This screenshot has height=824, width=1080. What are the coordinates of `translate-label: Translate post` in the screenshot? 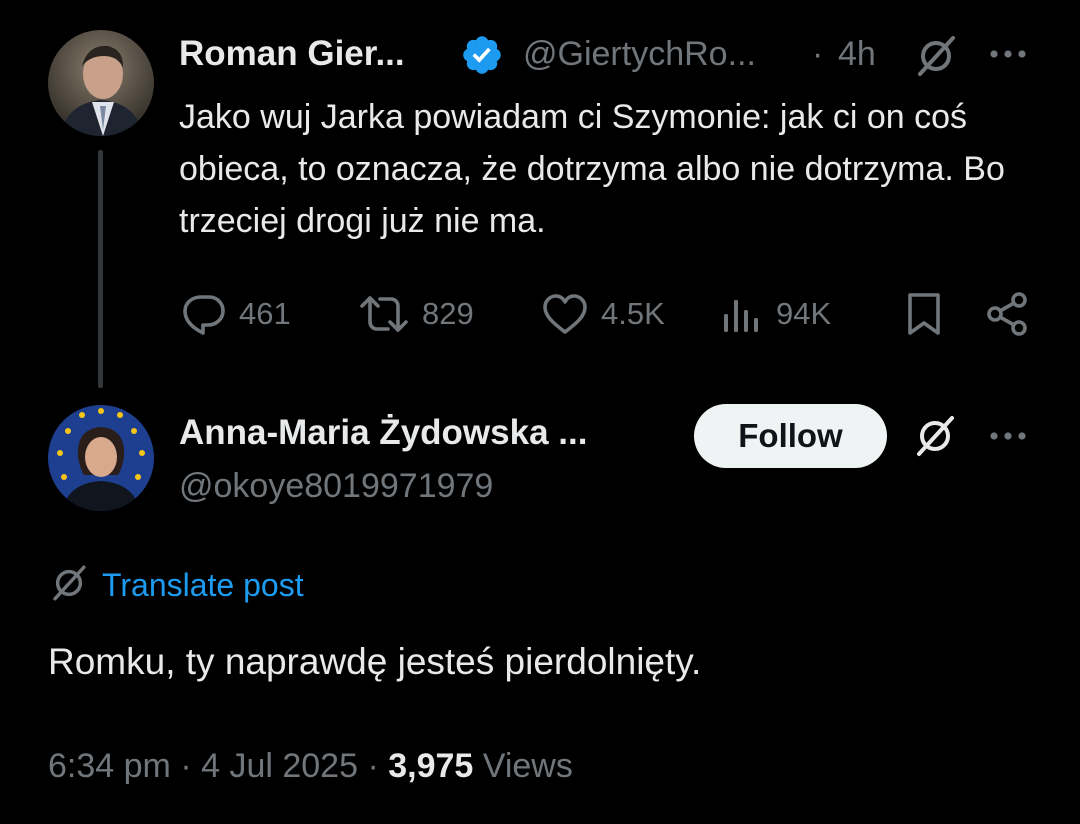 It's located at (203, 585).